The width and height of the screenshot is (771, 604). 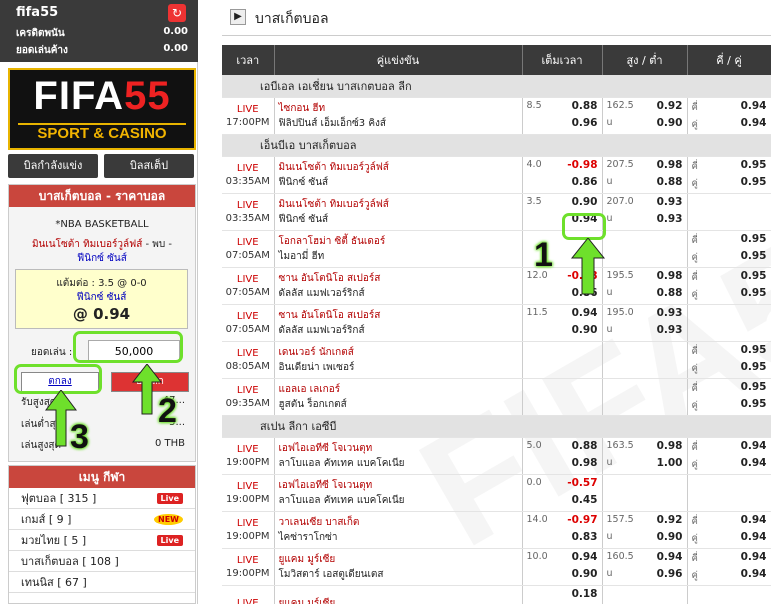 I want to click on sport-menu-item: บาสเก็ตบอล [ 108 ], so click(x=102, y=561).